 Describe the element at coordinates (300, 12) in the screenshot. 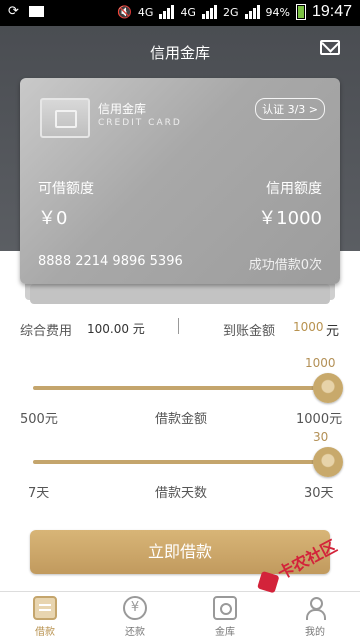

I see `battery-icon` at that location.